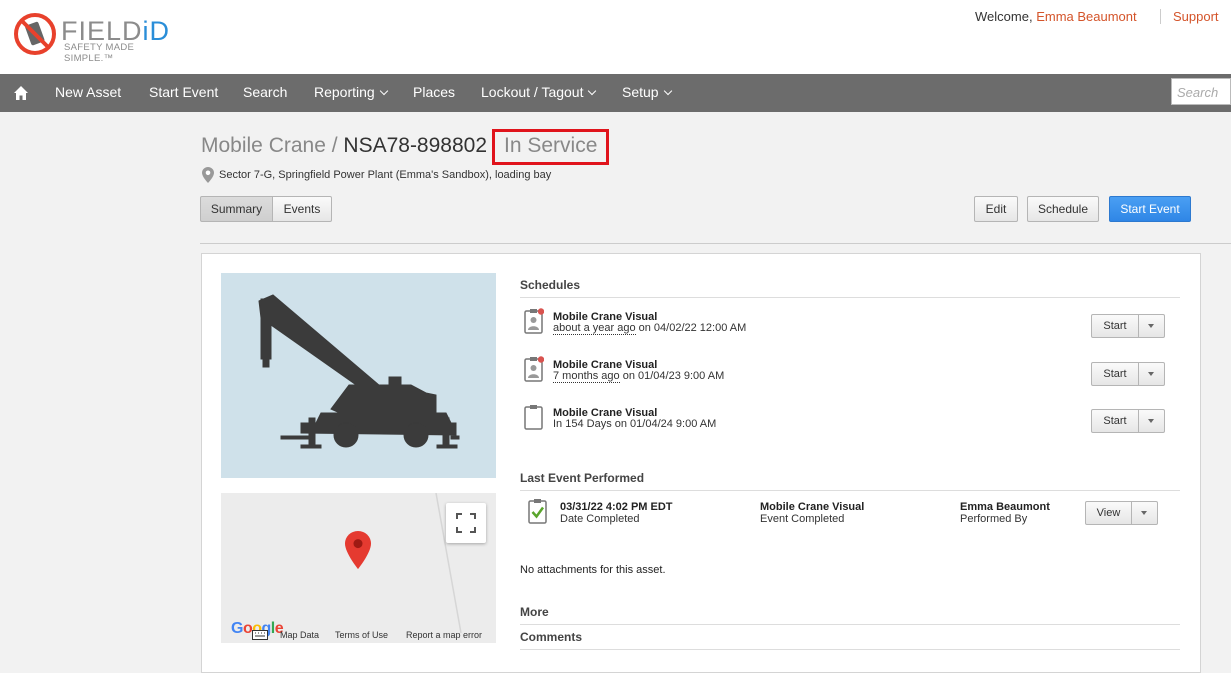 The image size is (1231, 673). Describe the element at coordinates (269, 145) in the screenshot. I see `asset-type: Mobile Crane /` at that location.